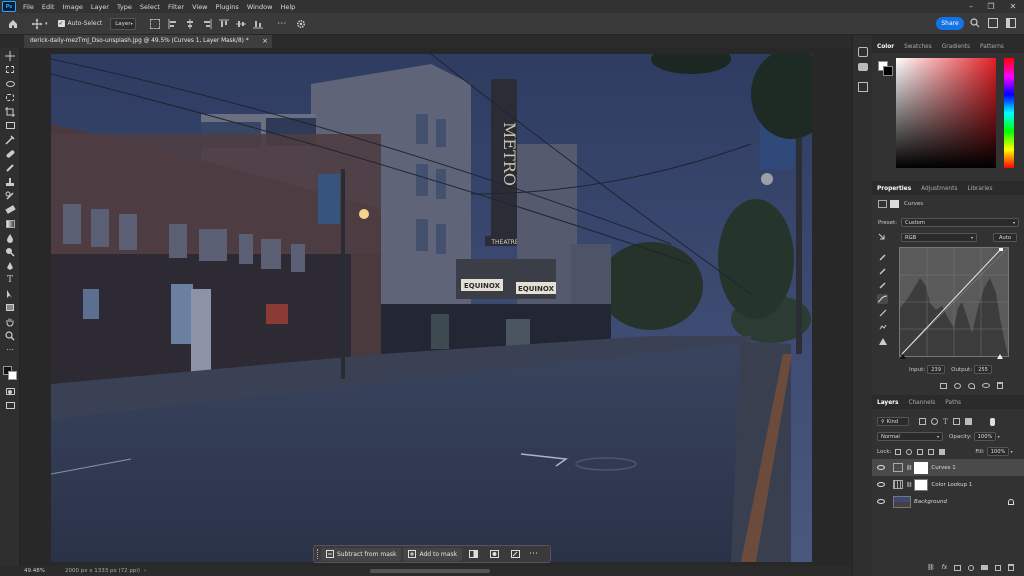 The width and height of the screenshot is (1024, 576). Describe the element at coordinates (958, 567) in the screenshot. I see `add-mask-icon` at that location.